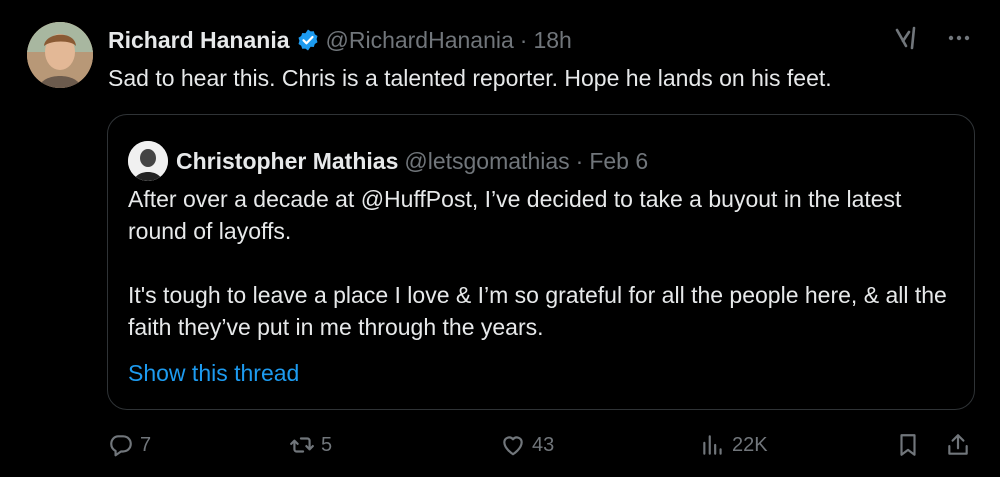  What do you see at coordinates (527, 445) in the screenshot?
I see `like-button: 43` at bounding box center [527, 445].